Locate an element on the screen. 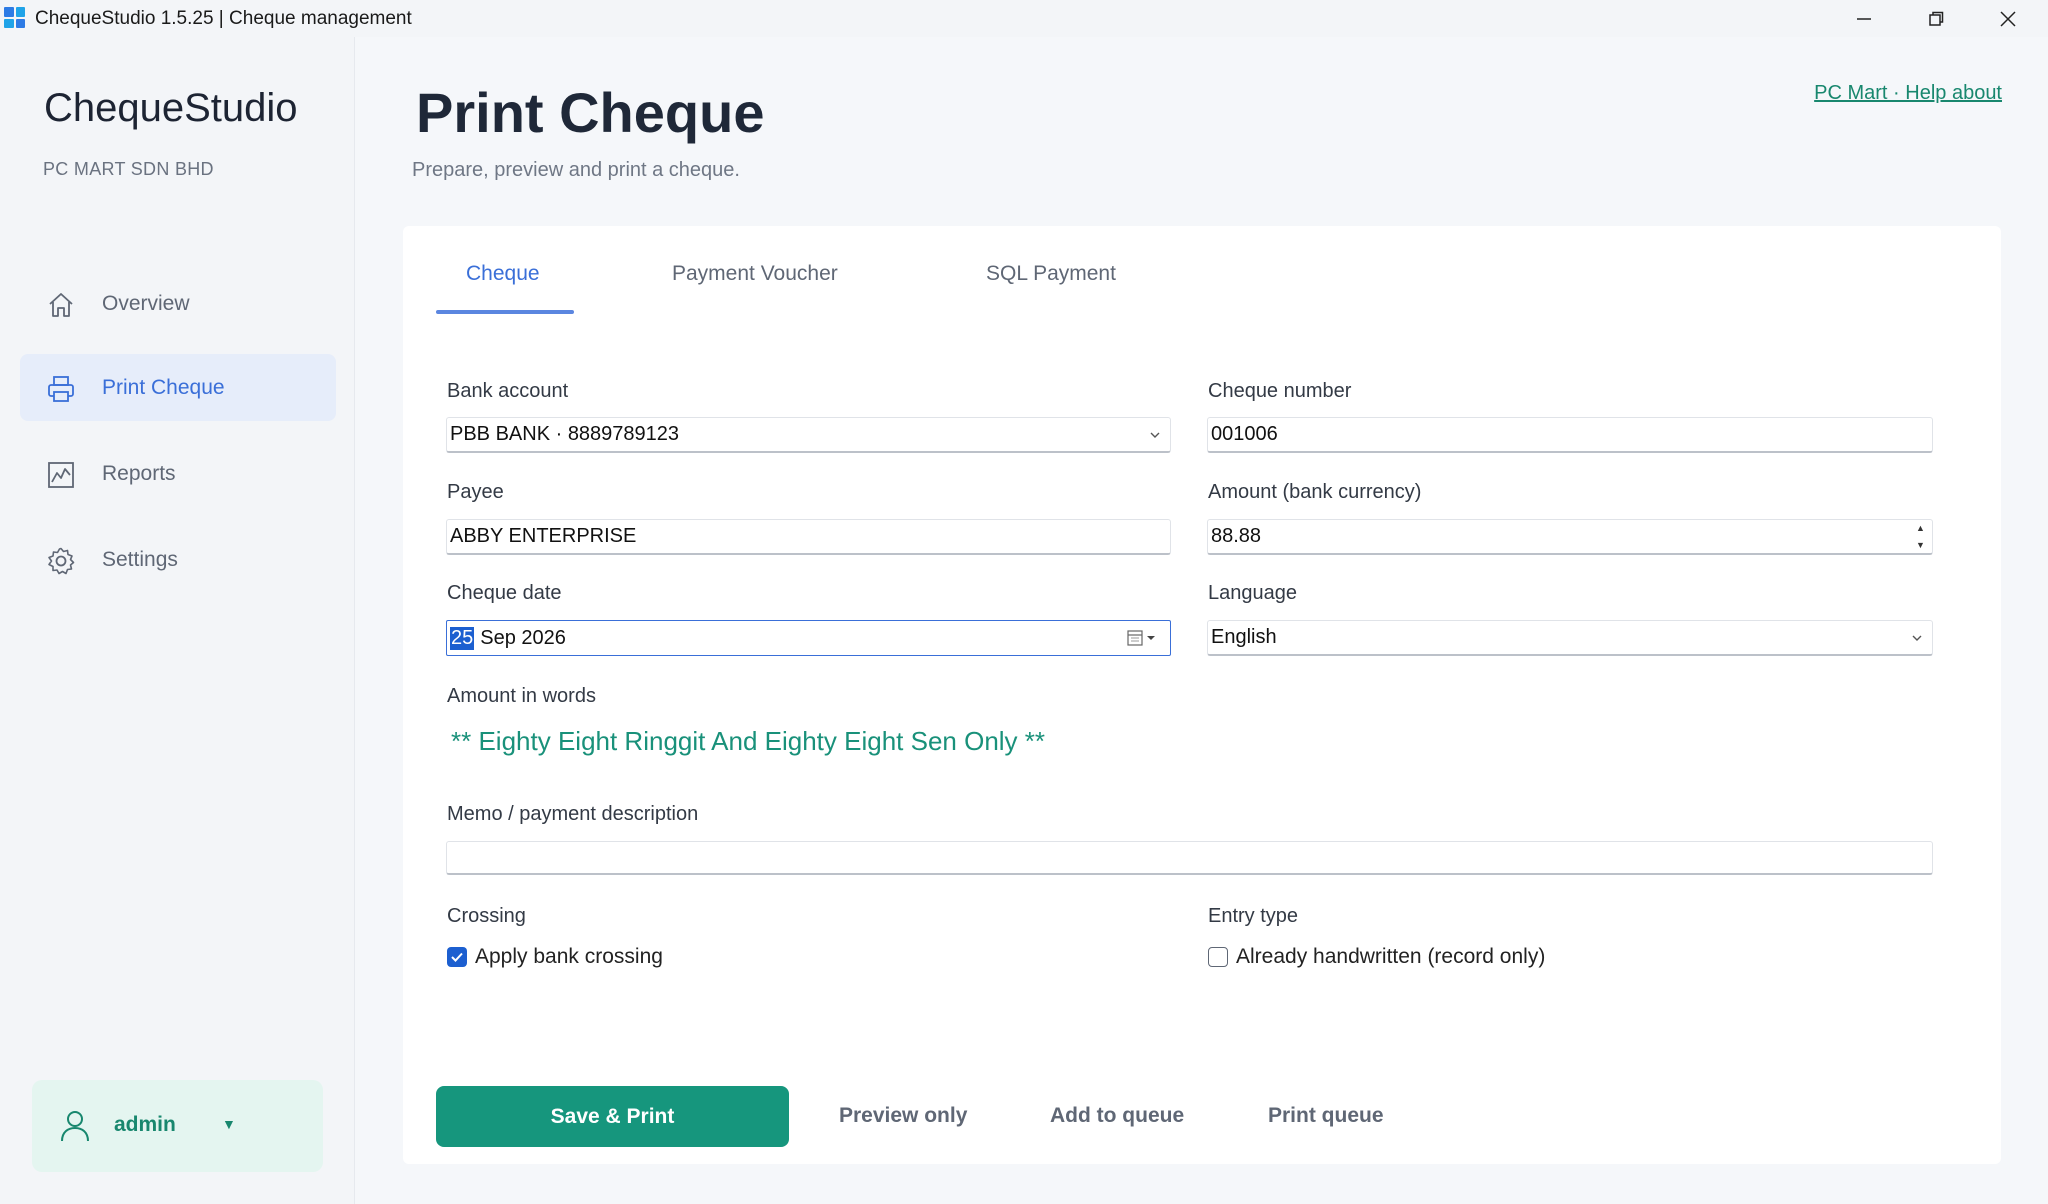 The height and width of the screenshot is (1204, 2048). amount-words-label: Amount in words is located at coordinates (521, 696).